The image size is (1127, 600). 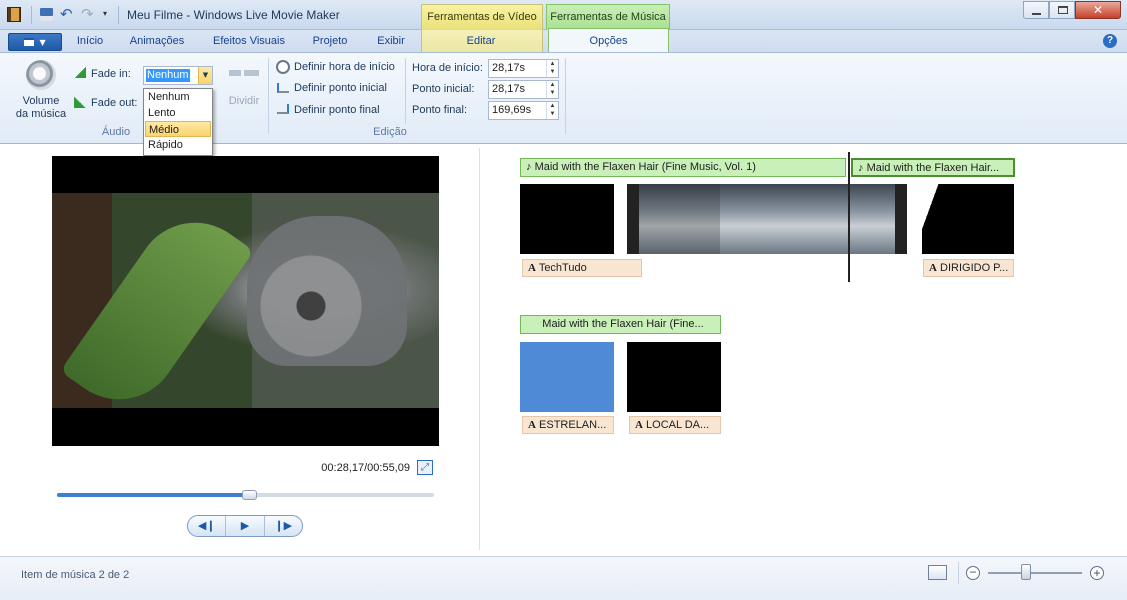 What do you see at coordinates (1026, 572) in the screenshot?
I see `zoom-slider-thumb` at bounding box center [1026, 572].